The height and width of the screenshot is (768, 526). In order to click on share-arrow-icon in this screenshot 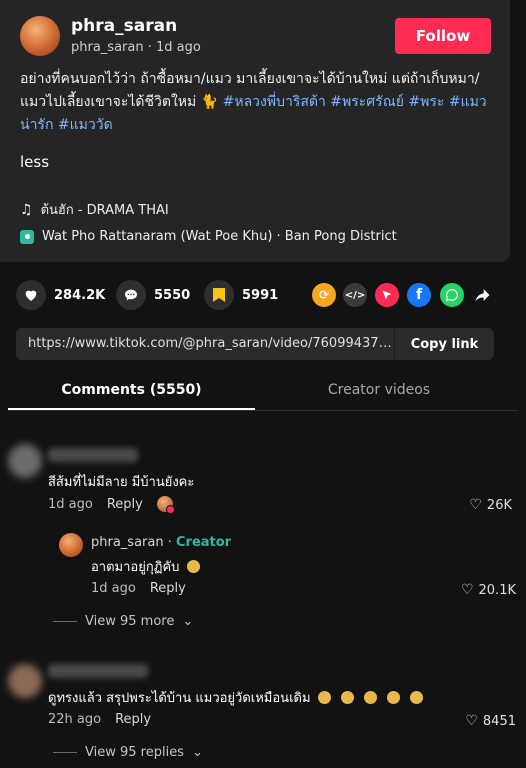, I will do `click(482, 297)`.